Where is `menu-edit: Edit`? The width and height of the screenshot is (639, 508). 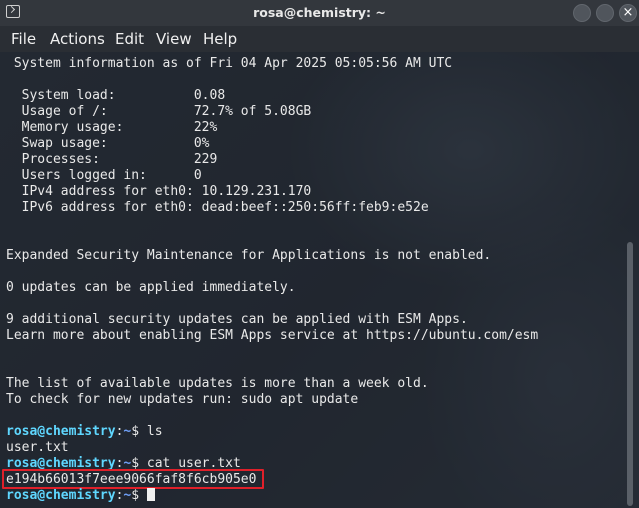
menu-edit: Edit is located at coordinates (129, 39).